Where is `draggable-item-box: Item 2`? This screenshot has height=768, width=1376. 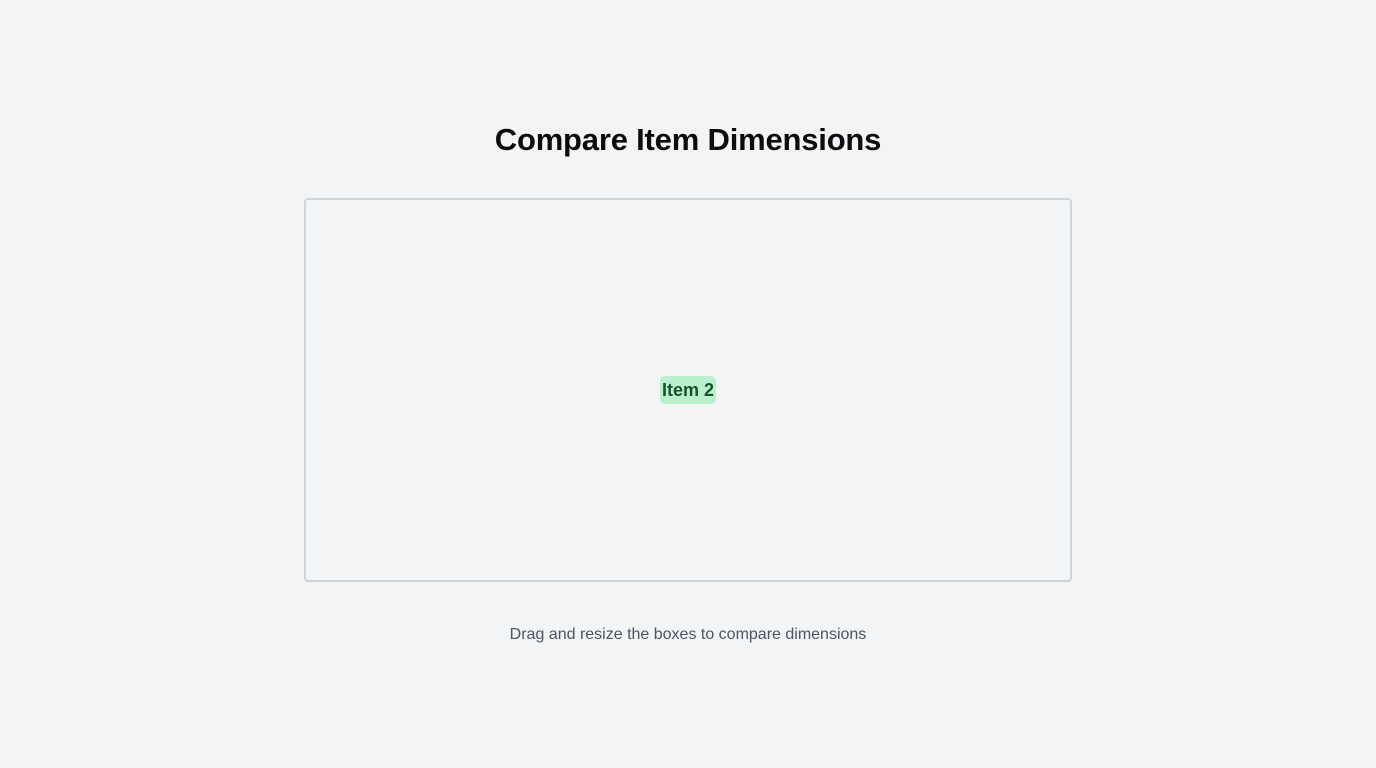 draggable-item-box: Item 2 is located at coordinates (688, 390).